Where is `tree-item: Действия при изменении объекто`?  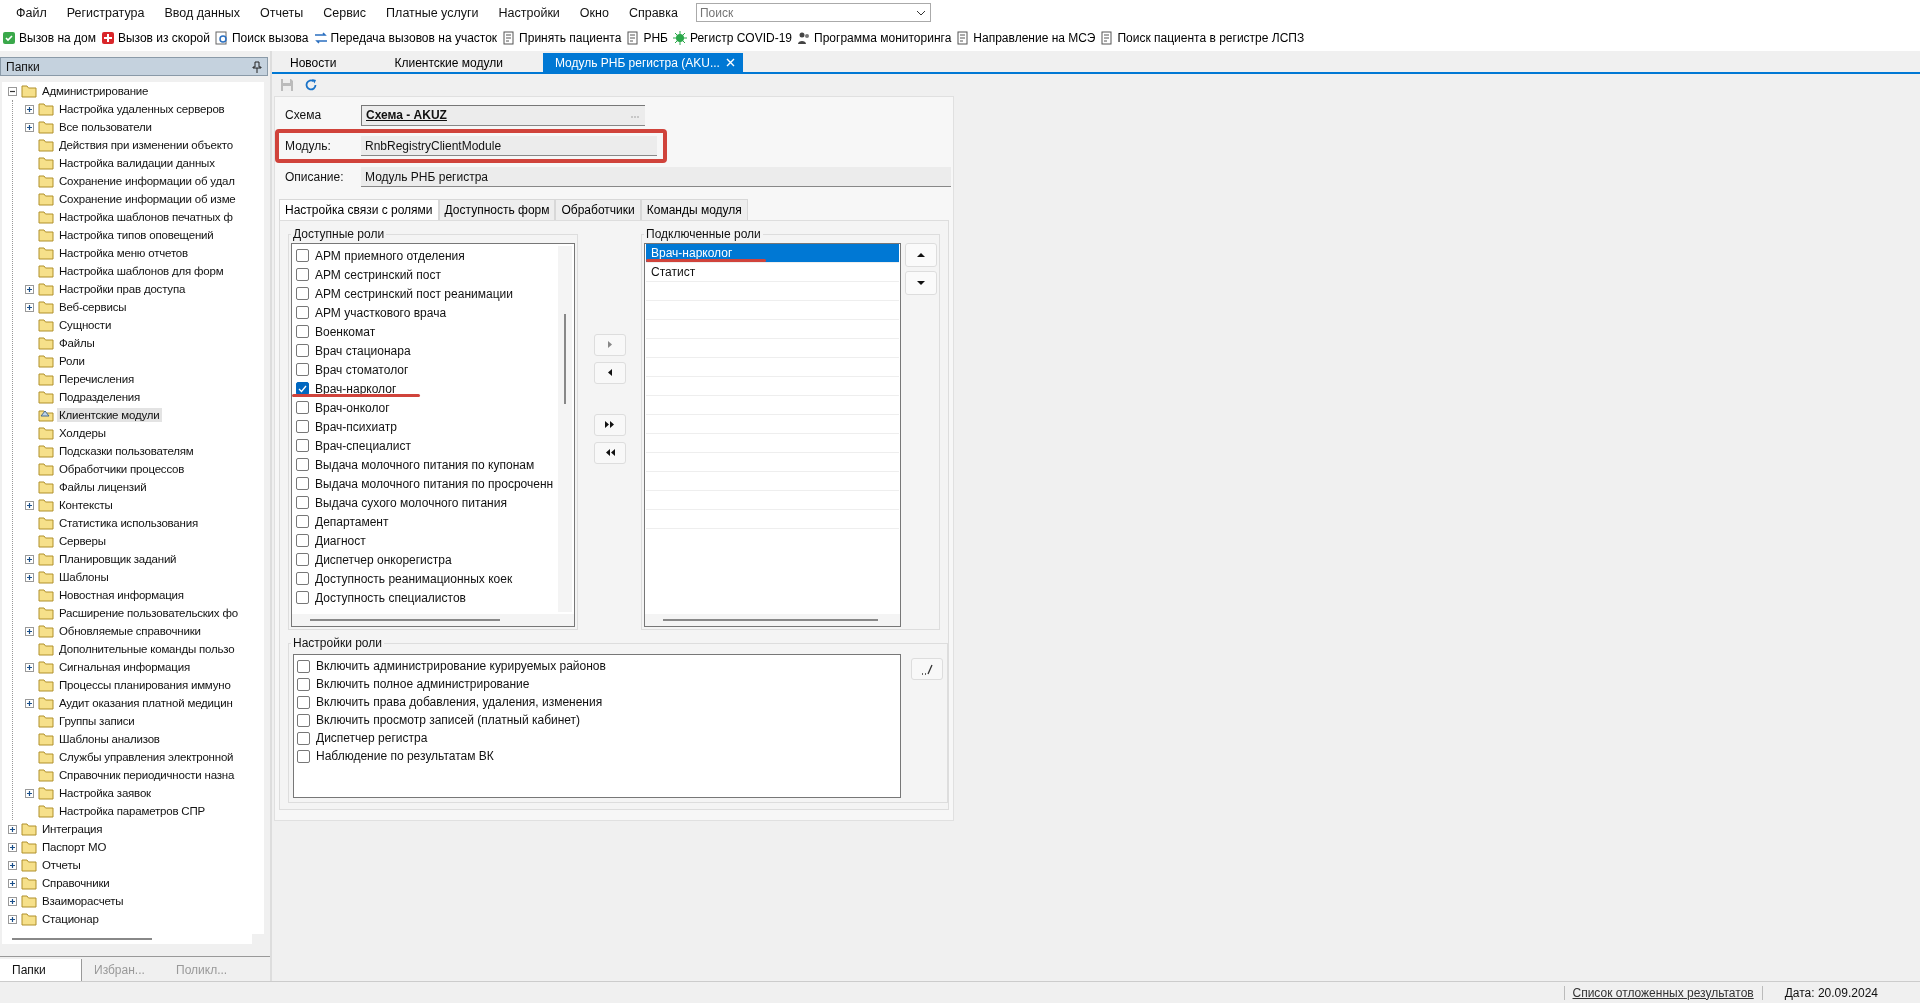 tree-item: Действия при изменении объекто is located at coordinates (146, 145).